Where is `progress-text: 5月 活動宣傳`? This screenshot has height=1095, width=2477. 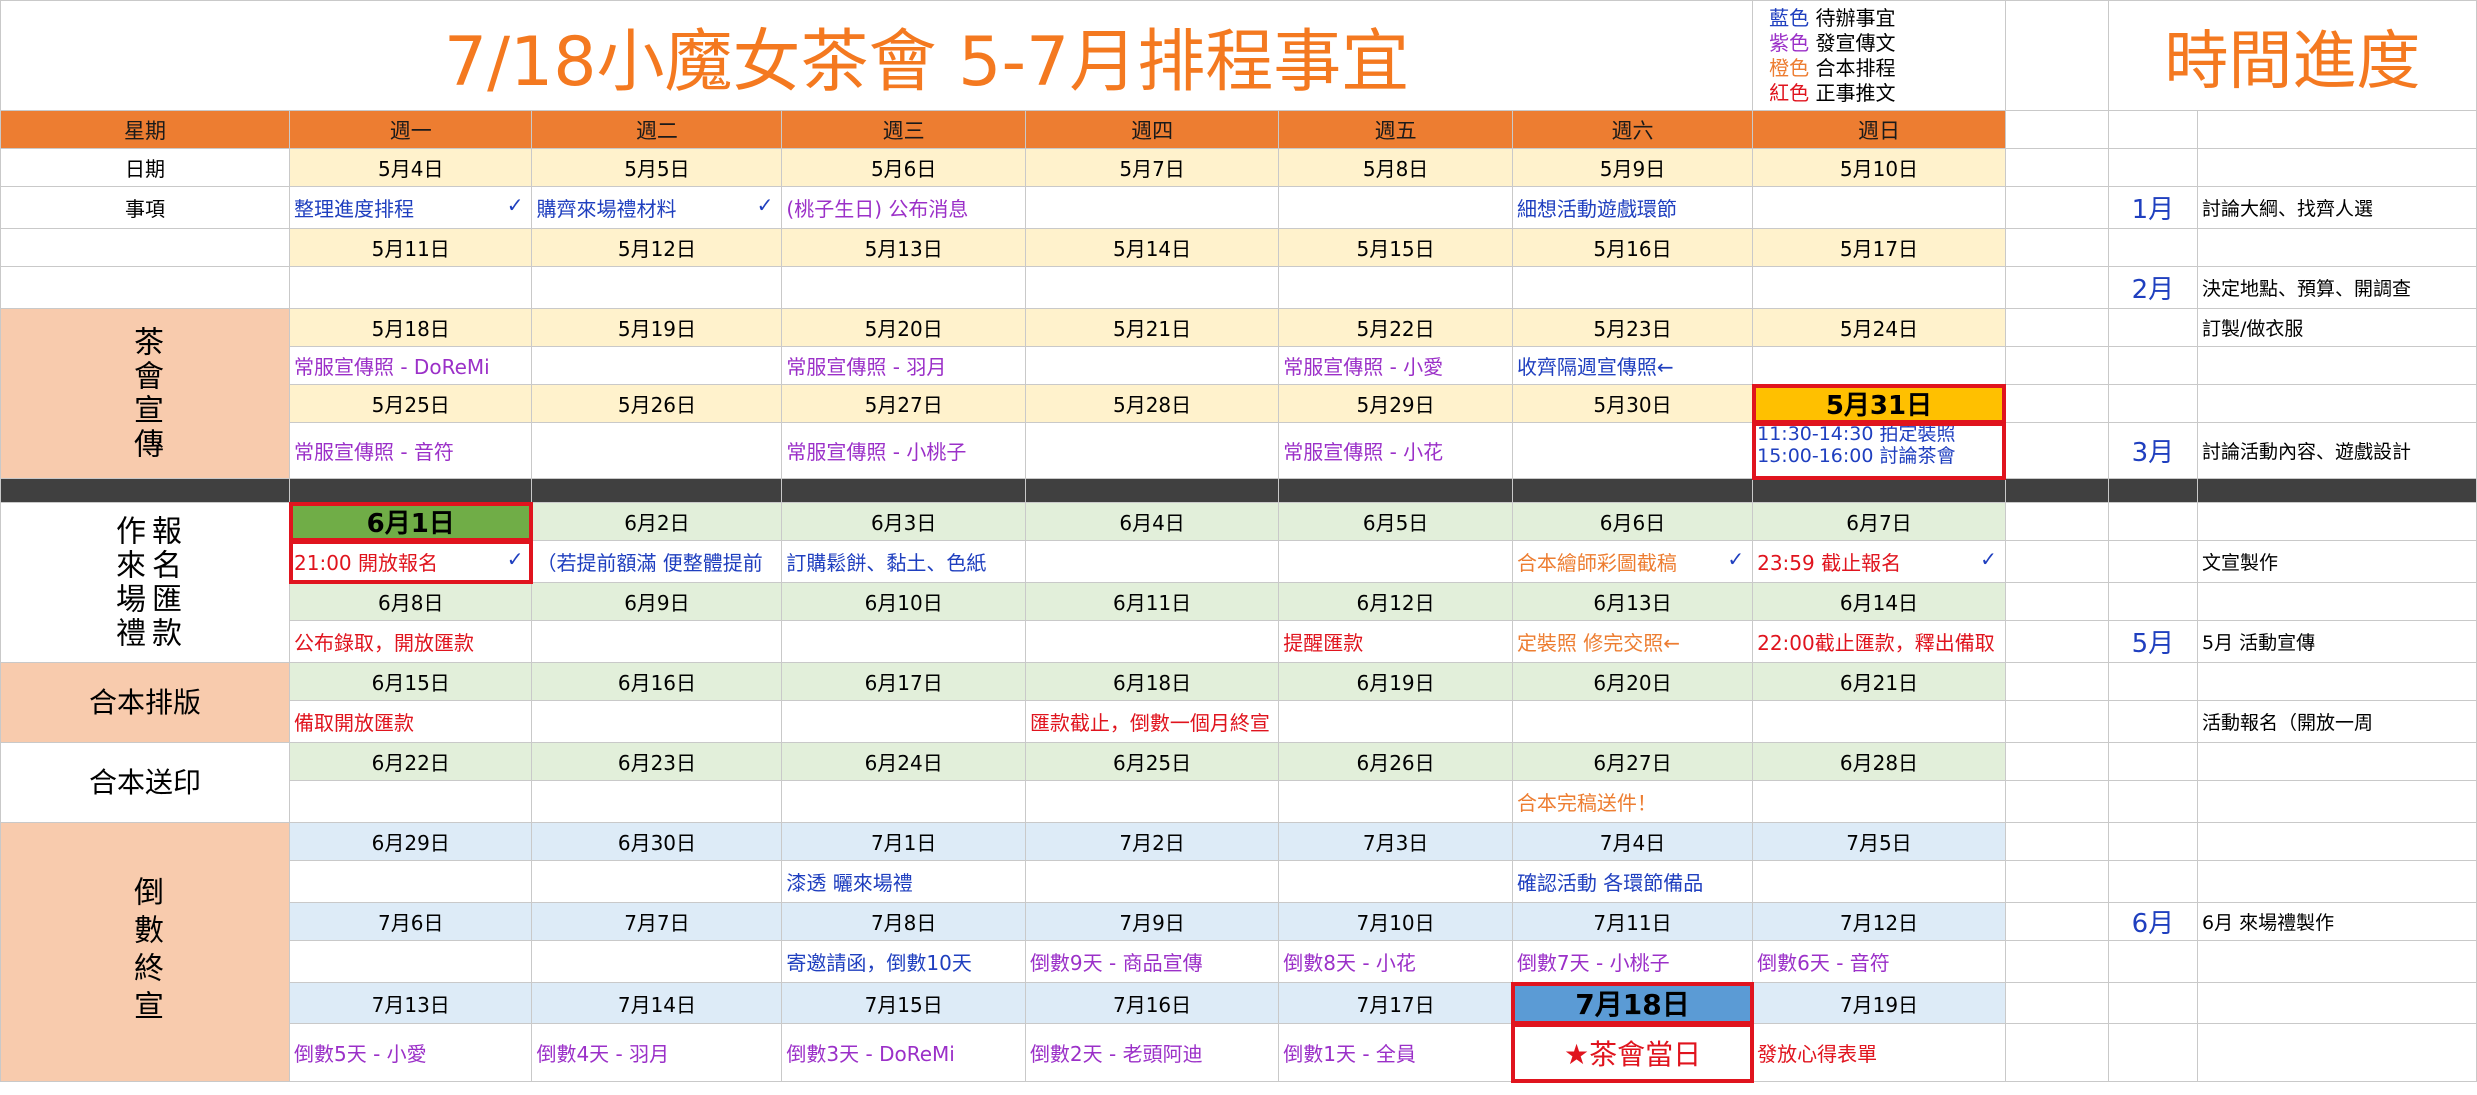
progress-text: 5月 活動宣傳 is located at coordinates (2336, 641).